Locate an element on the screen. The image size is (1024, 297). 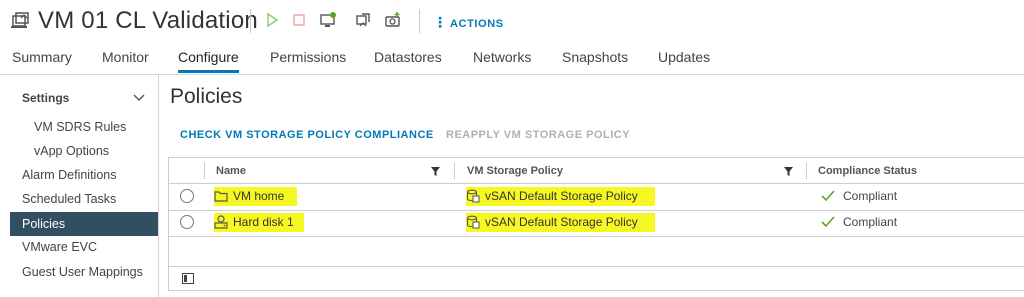
column-header-compliance-status: Compliance Status is located at coordinates (867, 171).